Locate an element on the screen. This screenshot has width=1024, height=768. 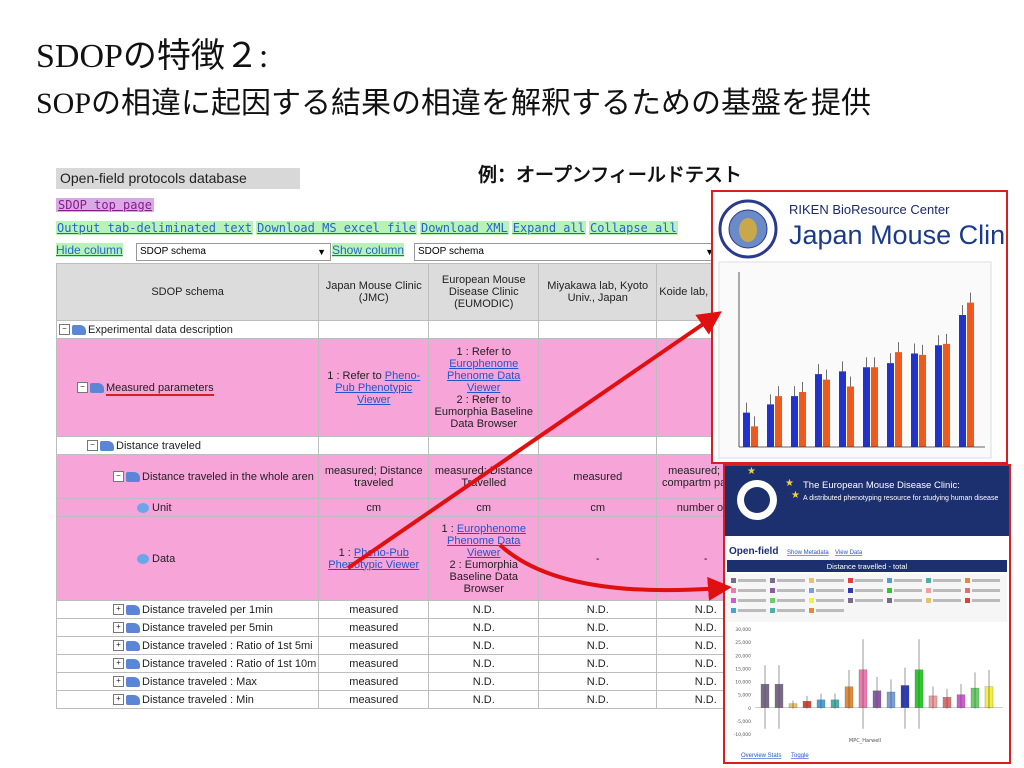
hide-column-select: SDOP schema ▼ is located at coordinates (233, 252).